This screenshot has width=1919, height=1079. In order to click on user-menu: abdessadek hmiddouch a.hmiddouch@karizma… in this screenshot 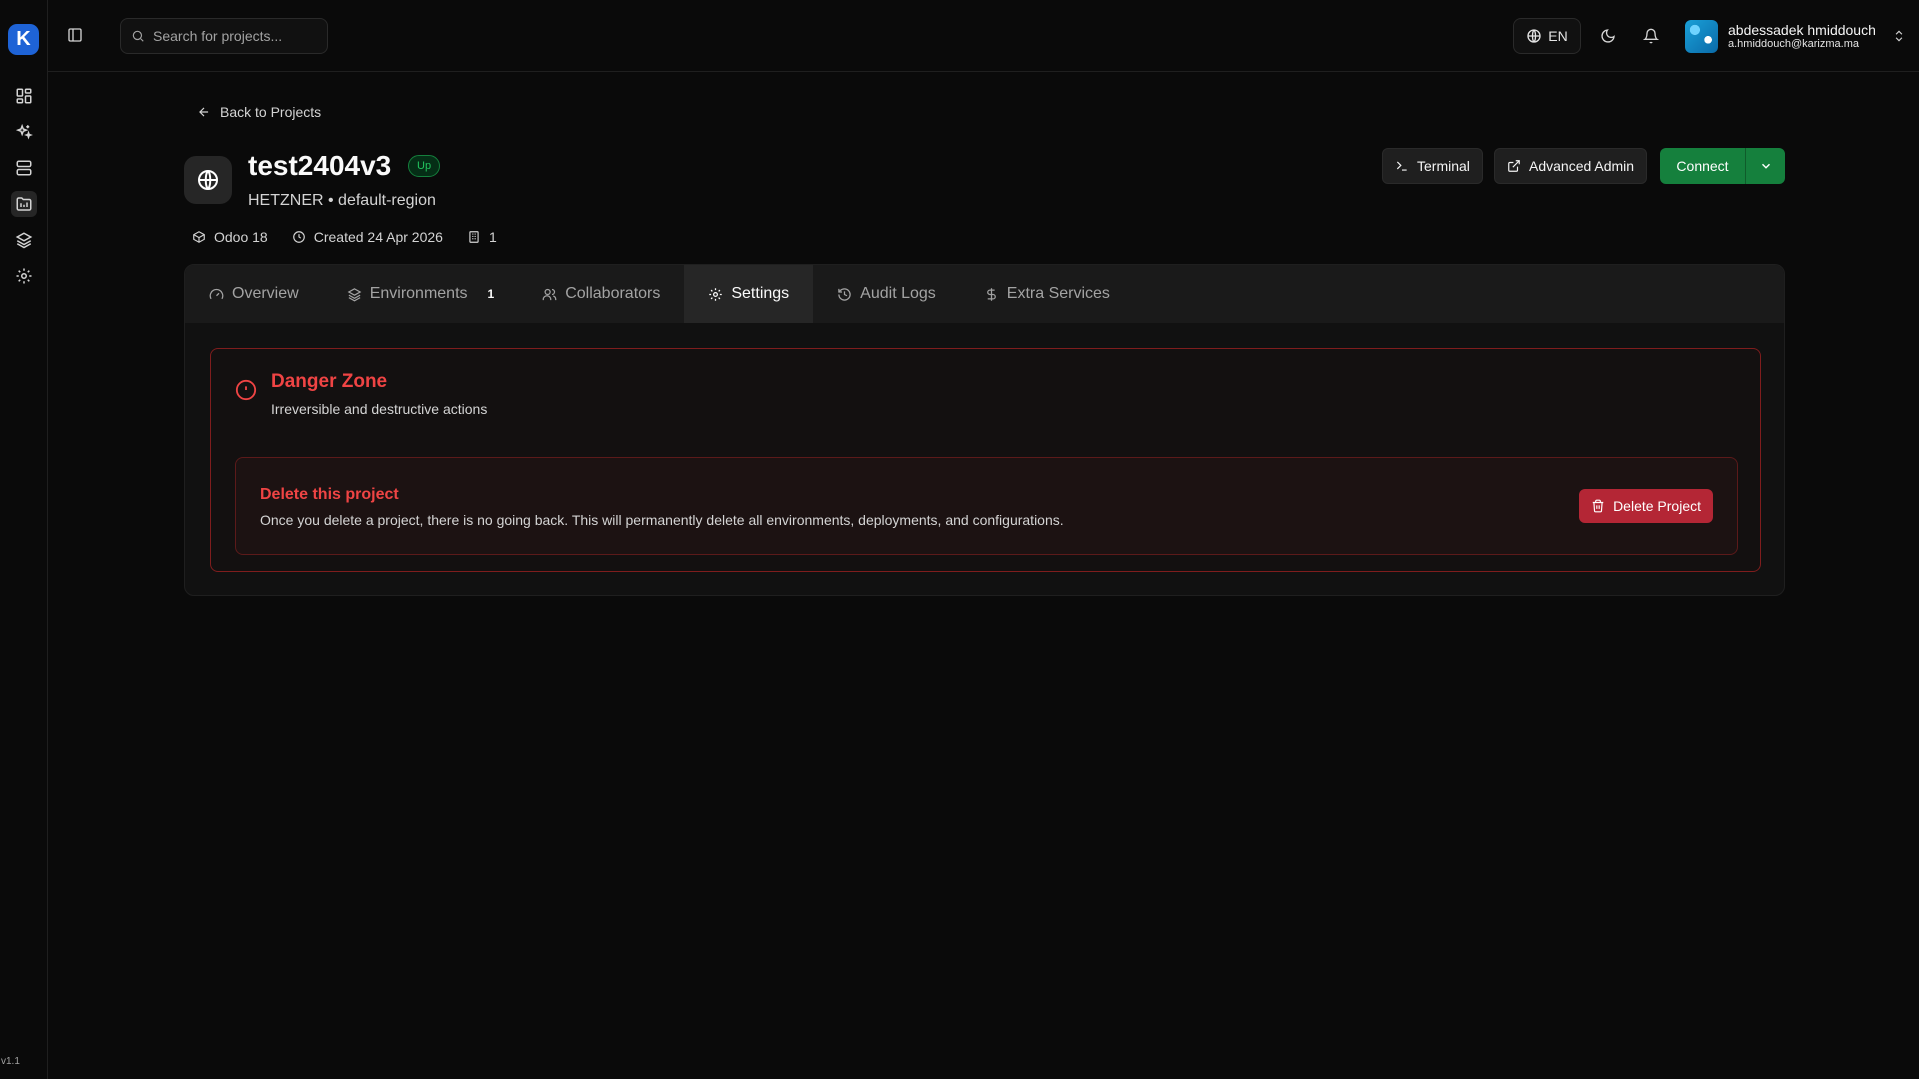, I will do `click(1795, 36)`.